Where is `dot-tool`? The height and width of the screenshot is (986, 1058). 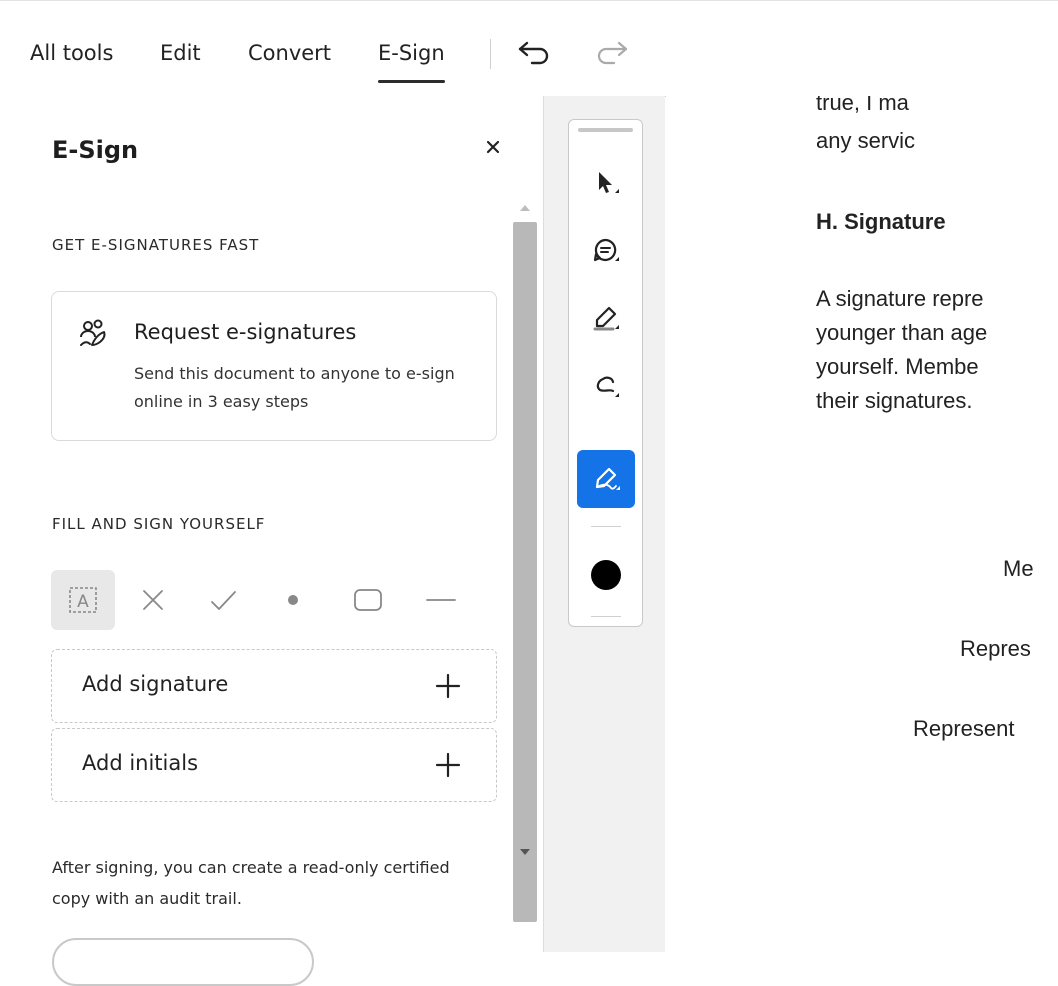 dot-tool is located at coordinates (293, 600).